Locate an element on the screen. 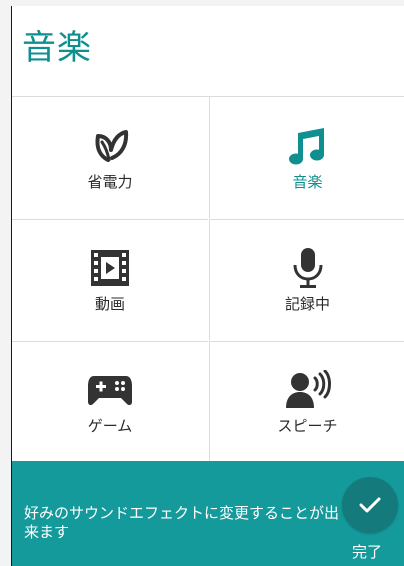  mode-label: スピーチ is located at coordinates (307, 426).